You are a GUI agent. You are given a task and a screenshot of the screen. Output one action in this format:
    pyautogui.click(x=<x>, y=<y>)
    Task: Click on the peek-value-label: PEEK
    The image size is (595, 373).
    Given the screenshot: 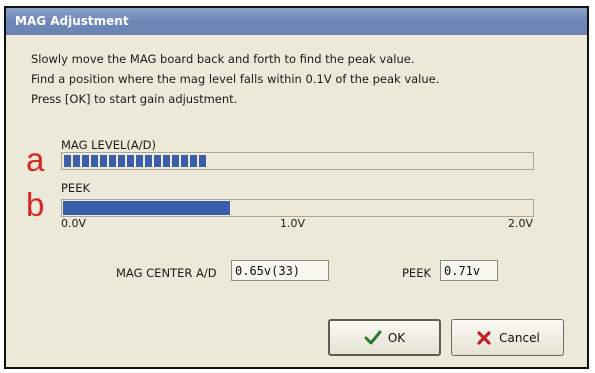 What is the action you would take?
    pyautogui.click(x=417, y=273)
    